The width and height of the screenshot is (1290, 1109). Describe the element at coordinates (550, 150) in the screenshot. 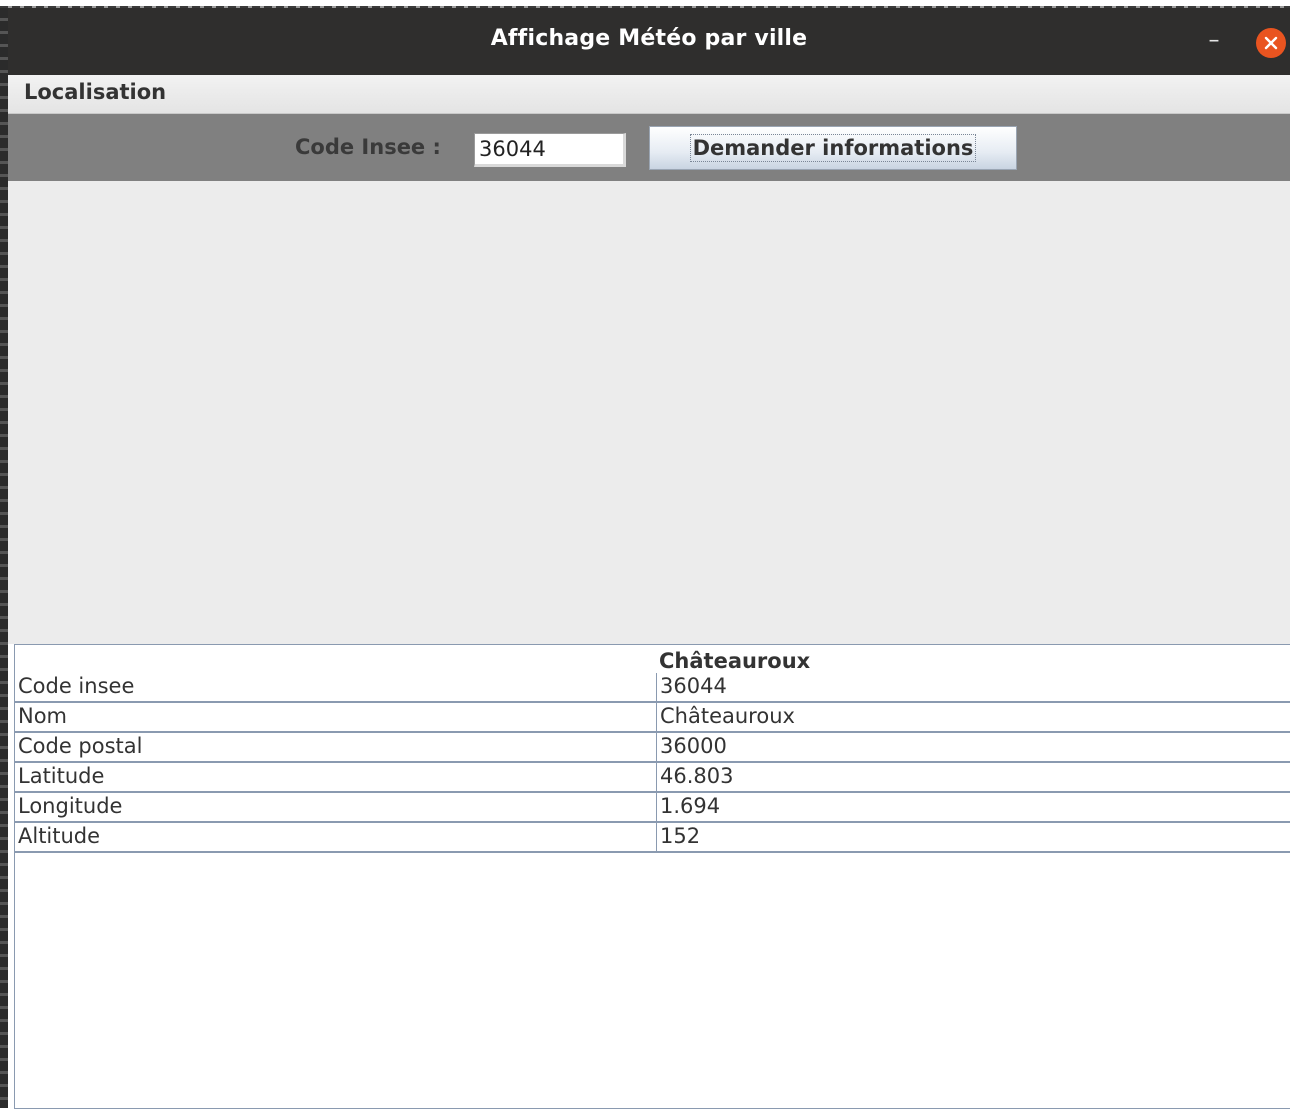

I see `code-insee-input` at that location.